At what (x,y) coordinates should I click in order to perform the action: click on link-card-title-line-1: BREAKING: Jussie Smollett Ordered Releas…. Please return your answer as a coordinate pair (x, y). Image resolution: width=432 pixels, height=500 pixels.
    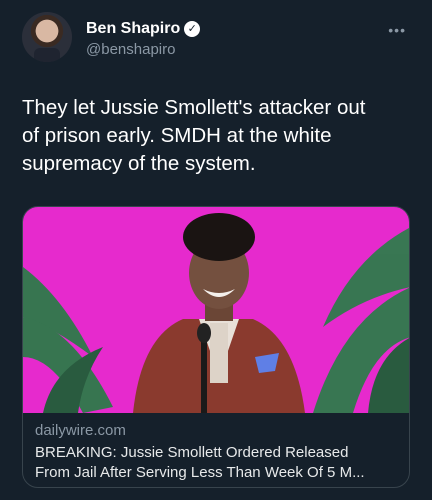
    Looking at the image, I should click on (192, 452).